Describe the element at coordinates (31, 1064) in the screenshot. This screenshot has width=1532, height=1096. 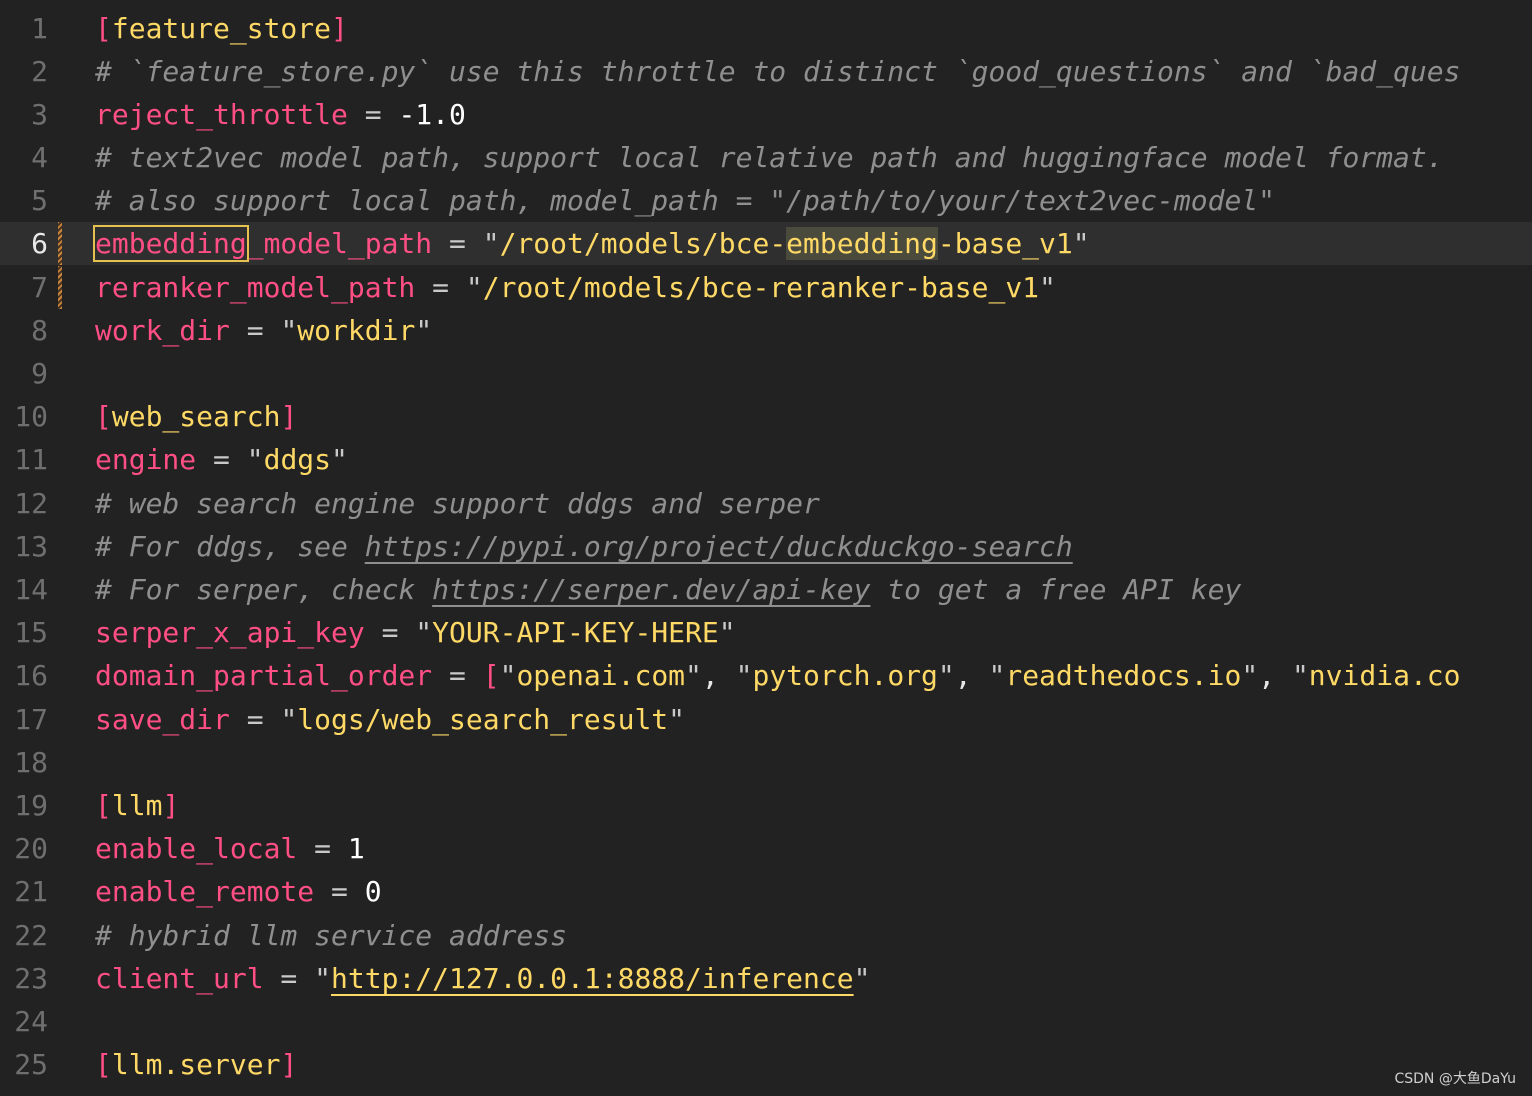
I see `line-number: 25` at that location.